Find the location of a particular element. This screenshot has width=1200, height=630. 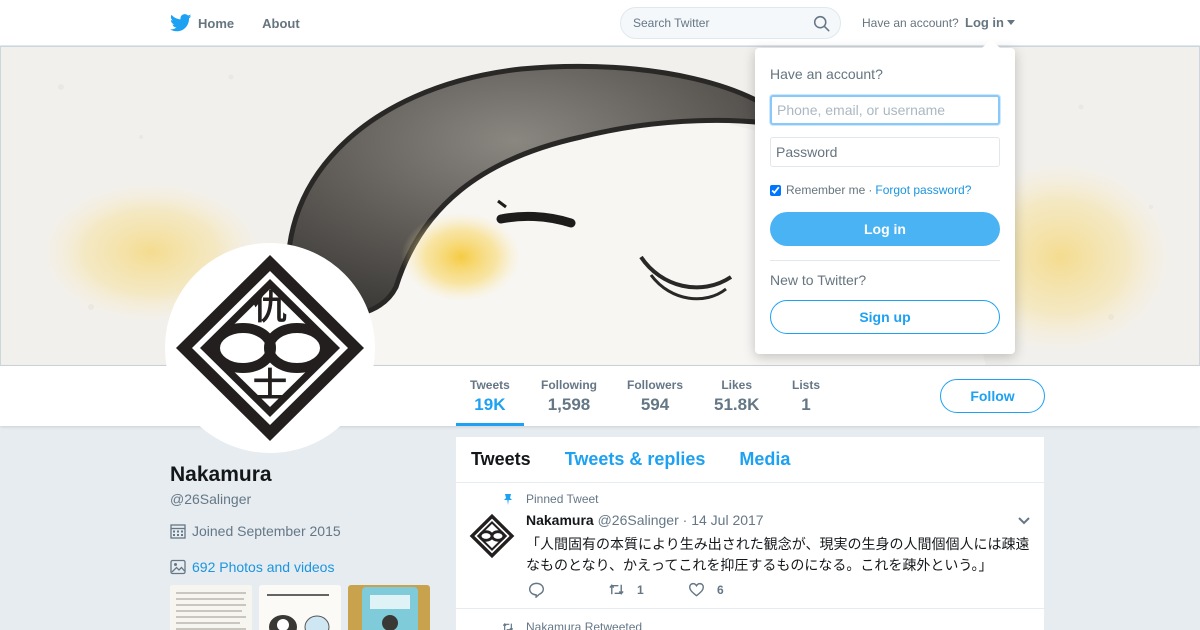

stat-value: 51.8K is located at coordinates (737, 404).